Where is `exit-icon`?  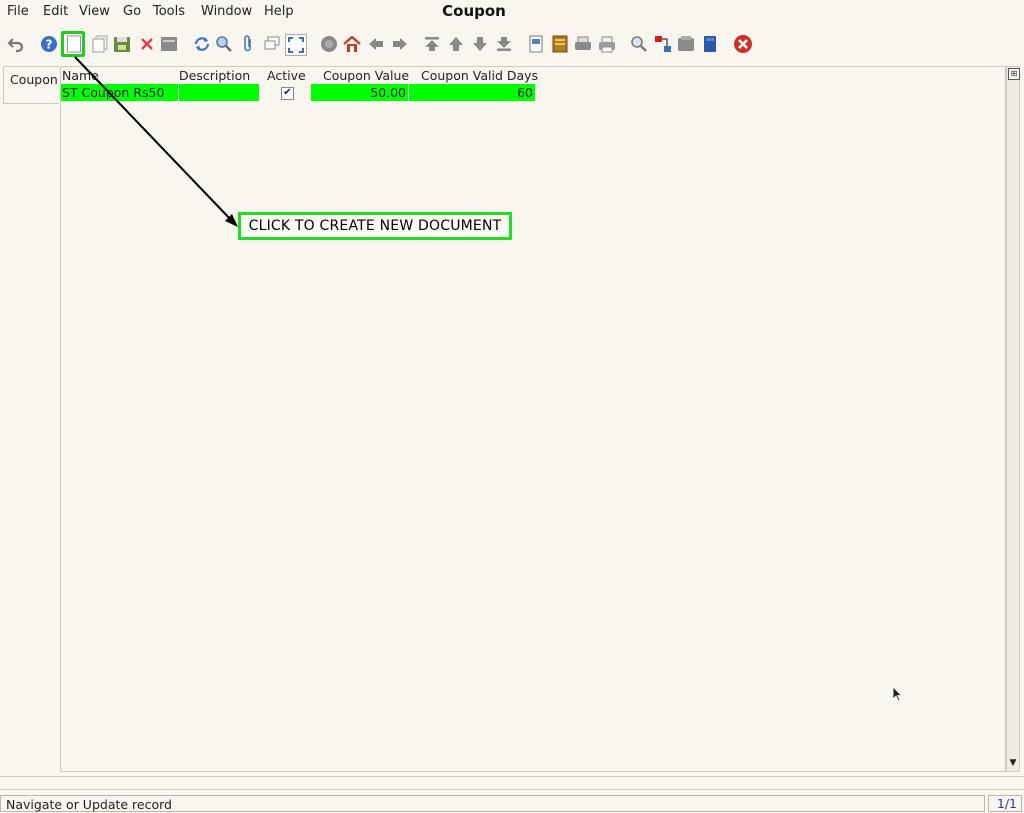
exit-icon is located at coordinates (743, 44).